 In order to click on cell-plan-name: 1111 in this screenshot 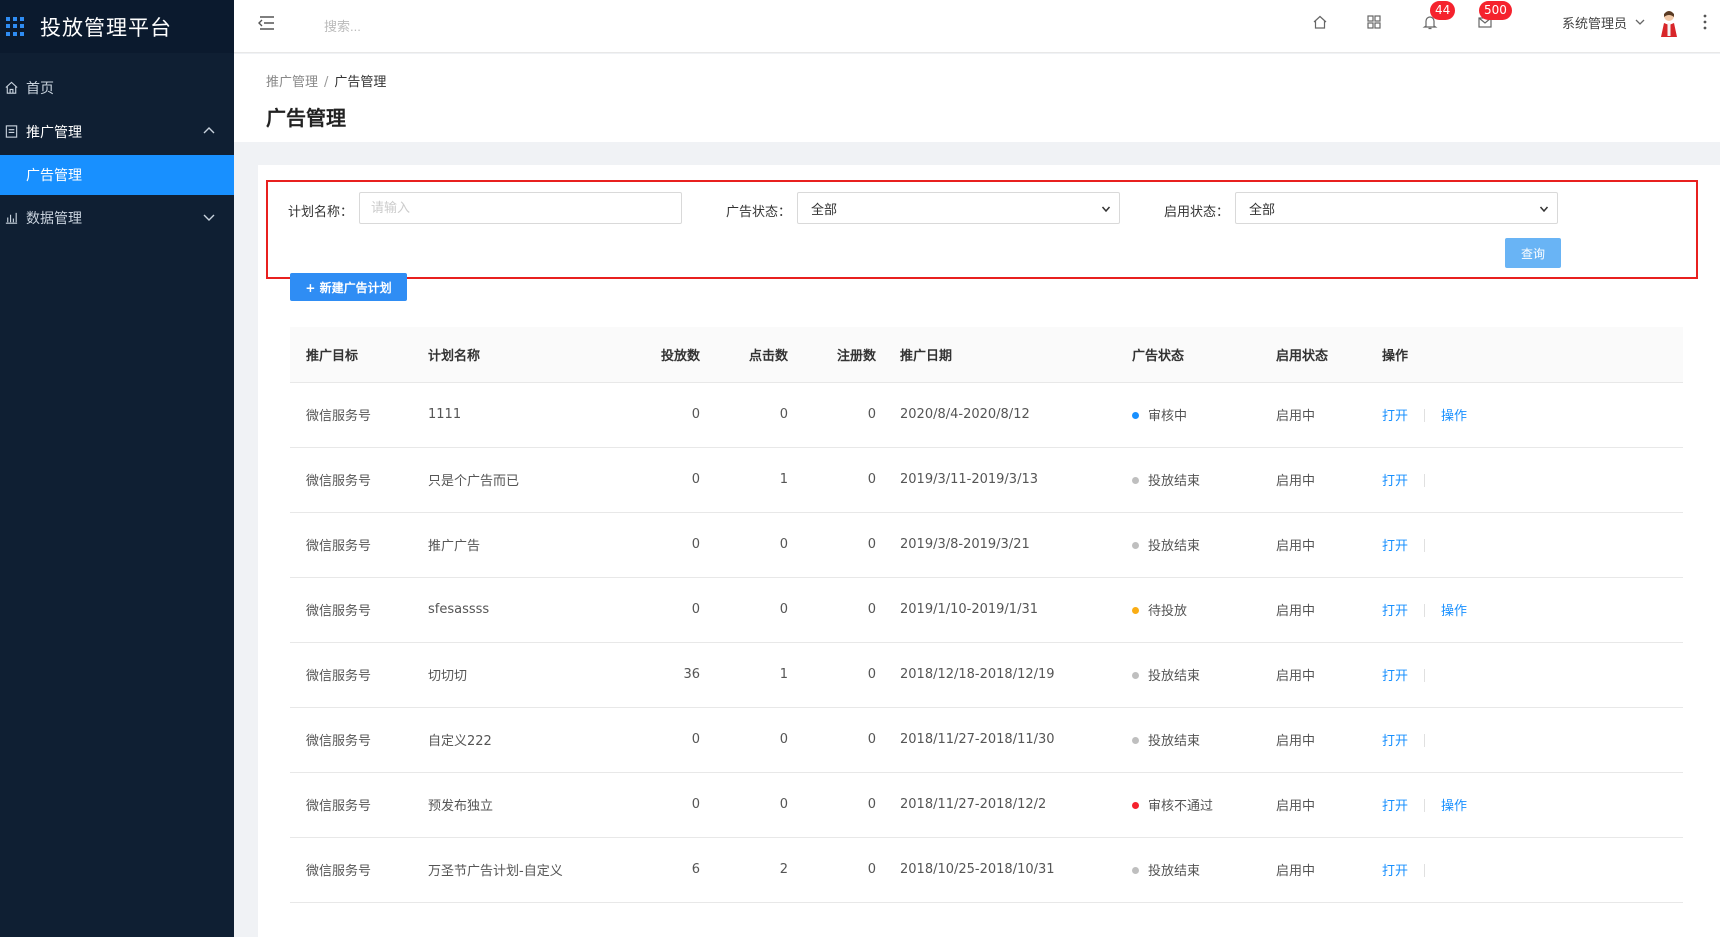, I will do `click(512, 415)`.